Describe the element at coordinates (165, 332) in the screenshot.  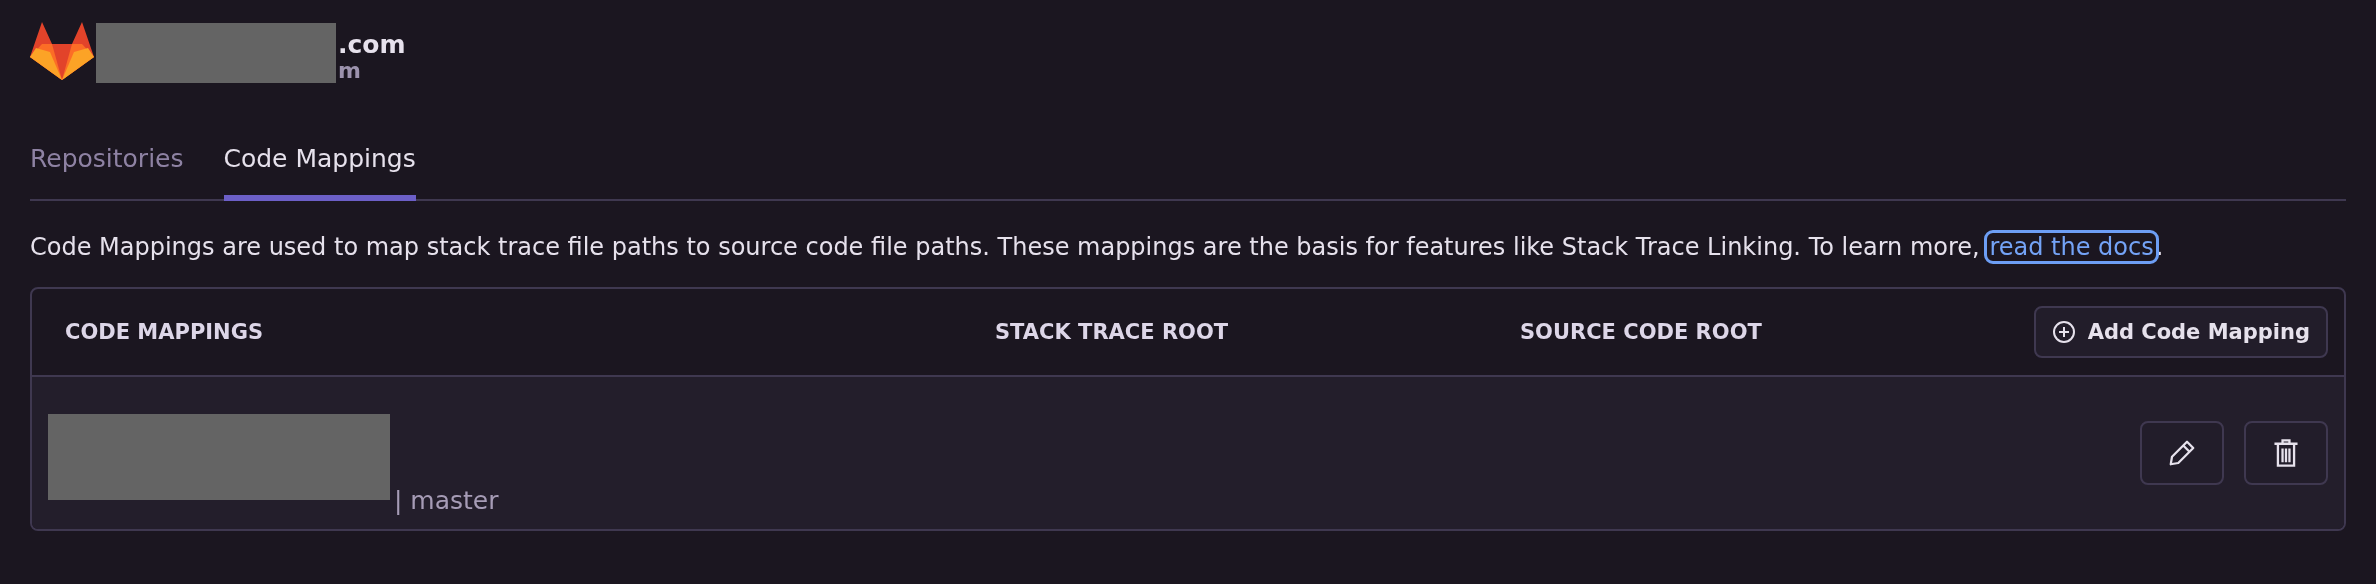
I see `column-header: CODE MAPPINGS` at that location.